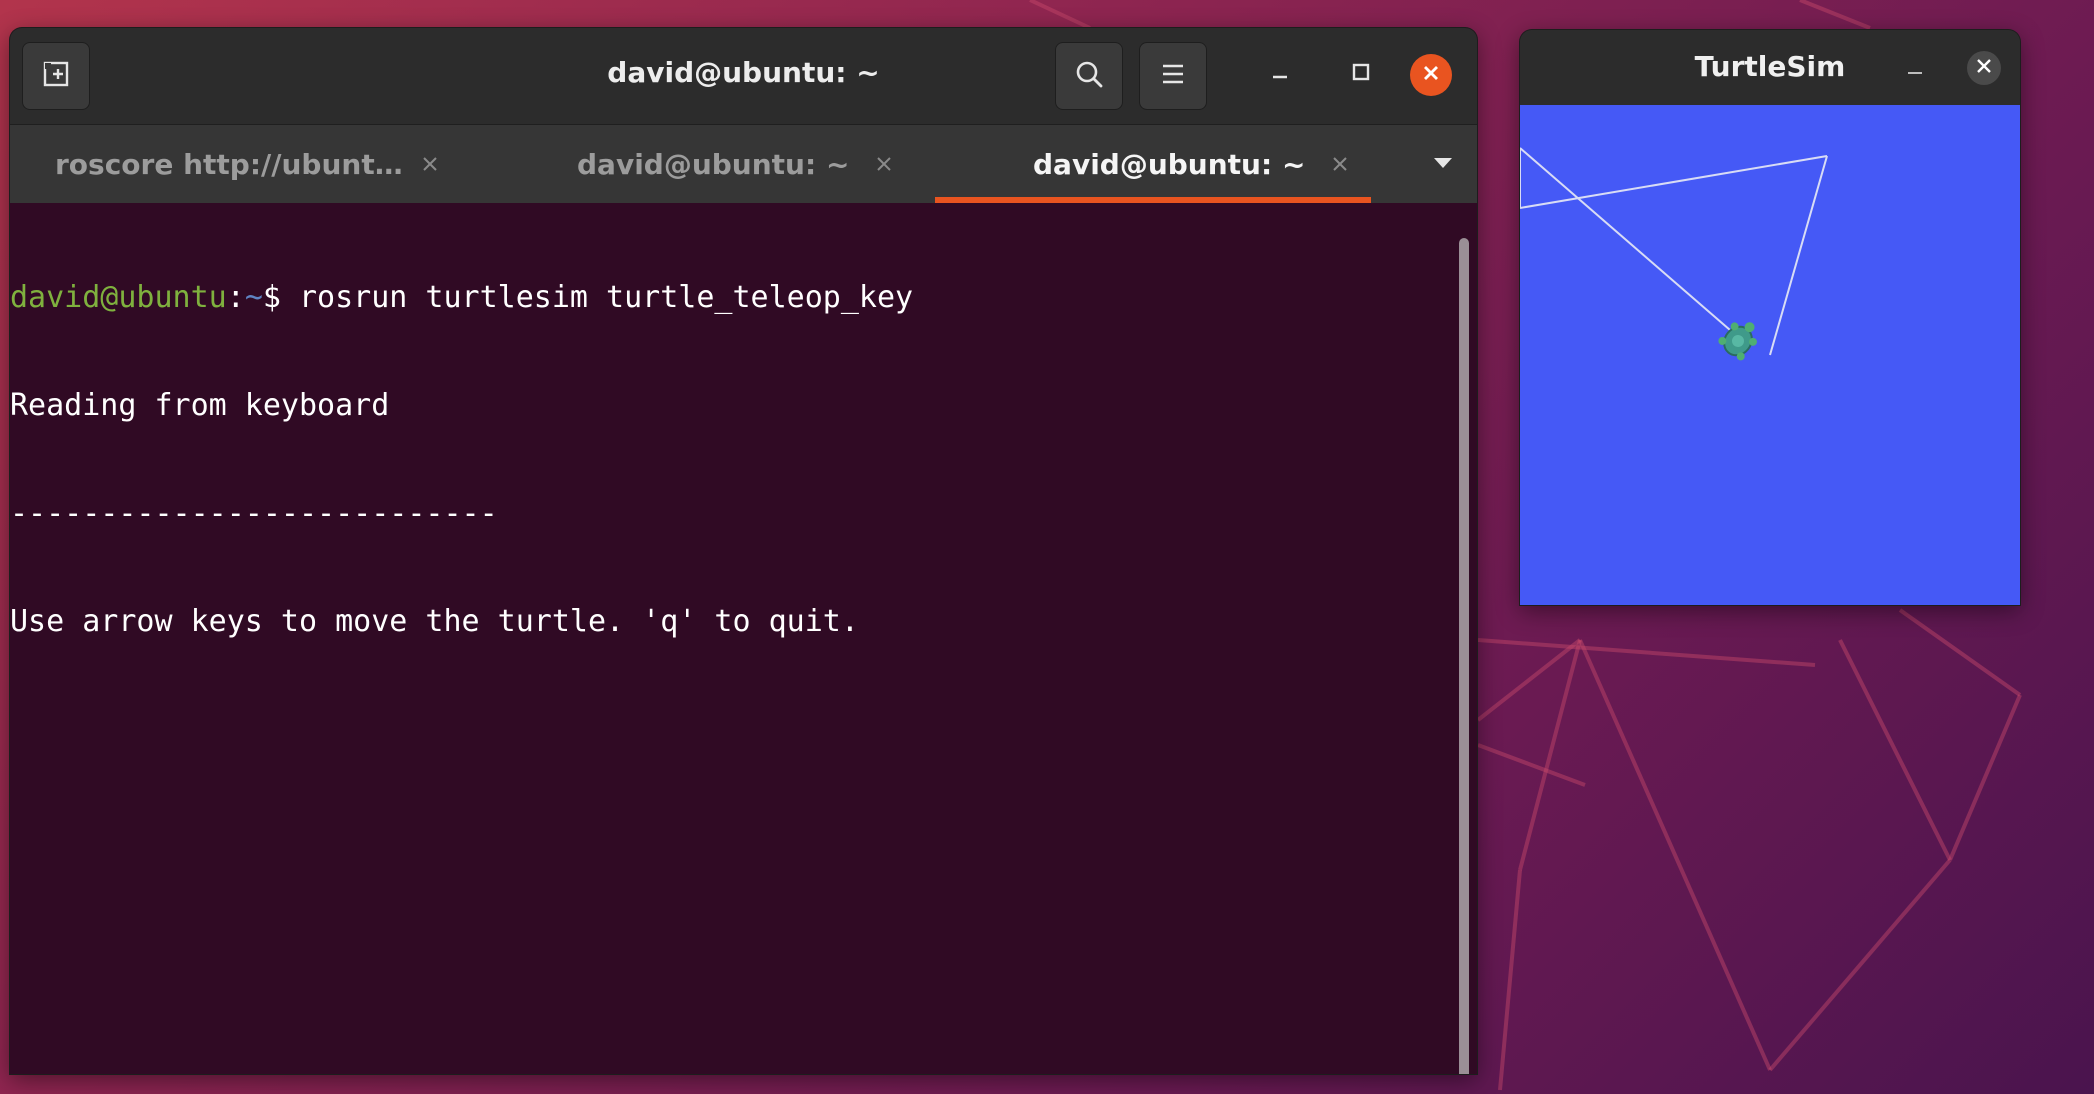  Describe the element at coordinates (235, 297) in the screenshot. I see `prompt-colon: :` at that location.